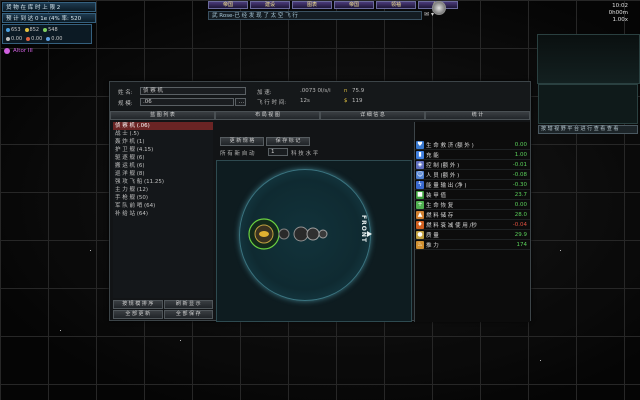 Image resolution: width=640 pixels, height=400 pixels. I want to click on menu-build-button: 建设, so click(270, 5).